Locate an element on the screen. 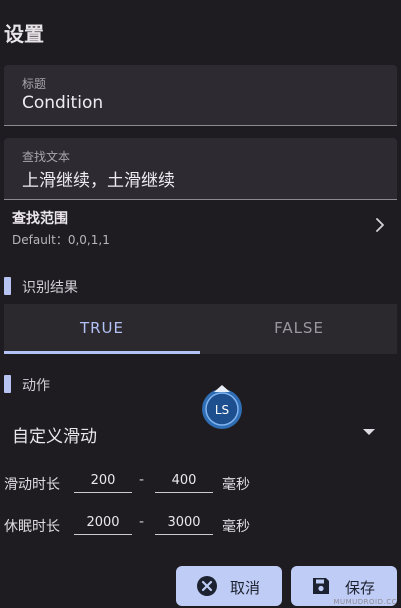  find-text-field: 查找文本 上滑继续，土滑继续 is located at coordinates (200, 169).